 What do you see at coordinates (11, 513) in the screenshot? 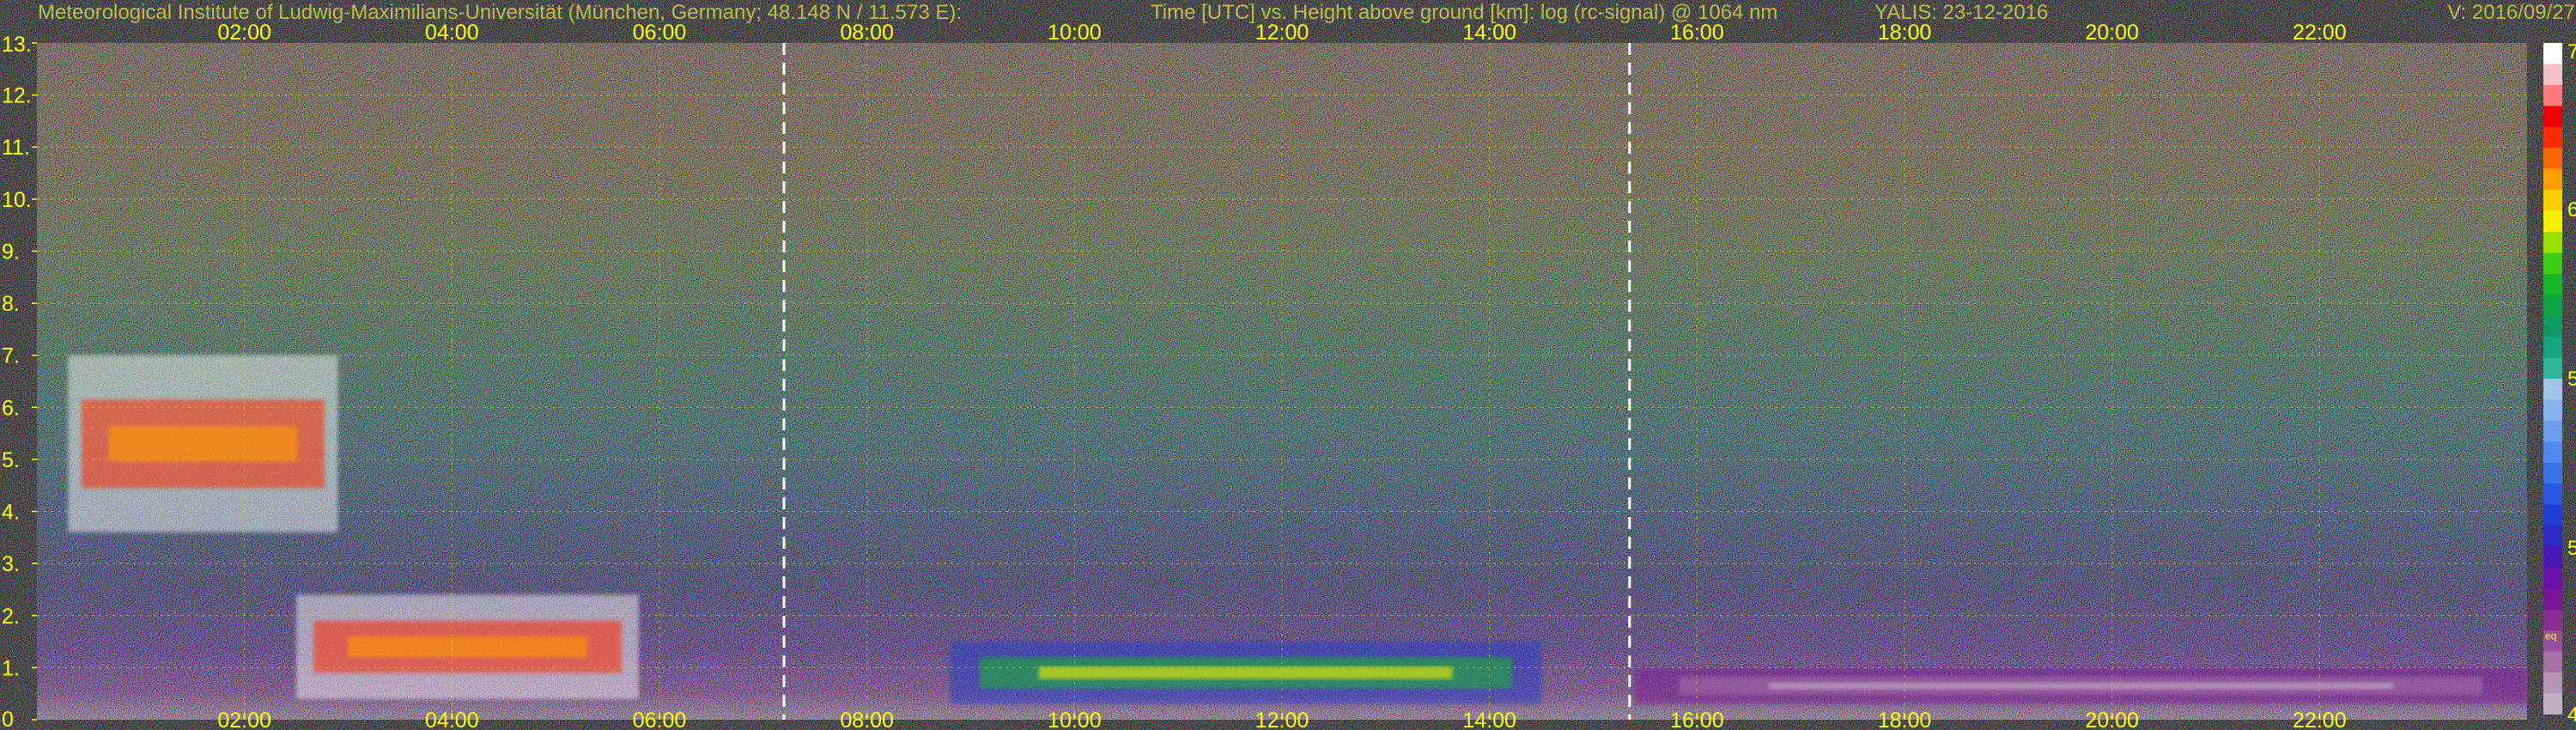
I see `y-tick-label: 4.` at bounding box center [11, 513].